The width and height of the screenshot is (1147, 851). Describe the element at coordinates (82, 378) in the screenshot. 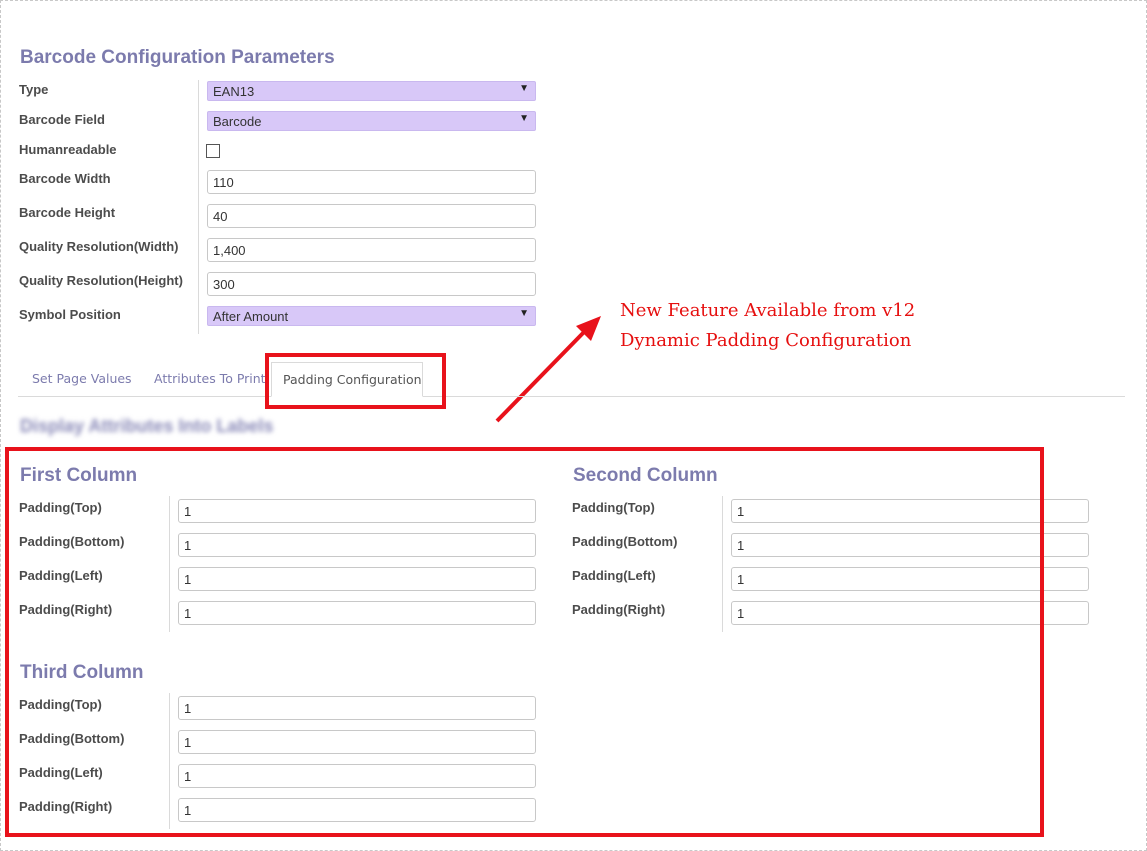

I see `tab-set-page-values: Set Page Values` at that location.